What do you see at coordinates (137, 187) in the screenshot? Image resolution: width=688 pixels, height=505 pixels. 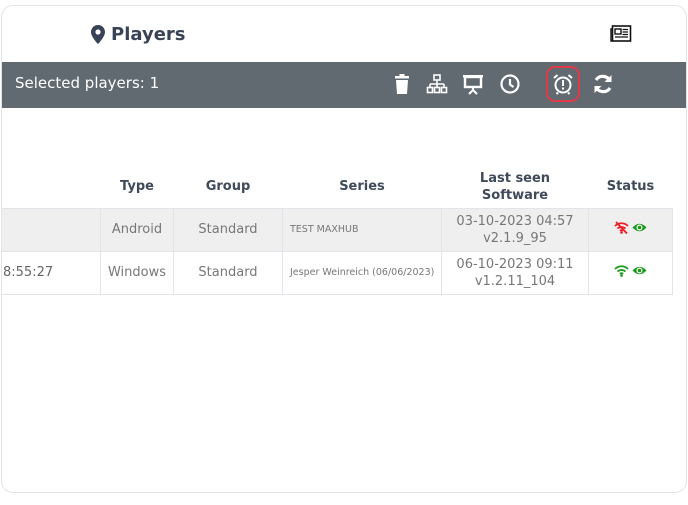 I see `col-header-type: Type` at bounding box center [137, 187].